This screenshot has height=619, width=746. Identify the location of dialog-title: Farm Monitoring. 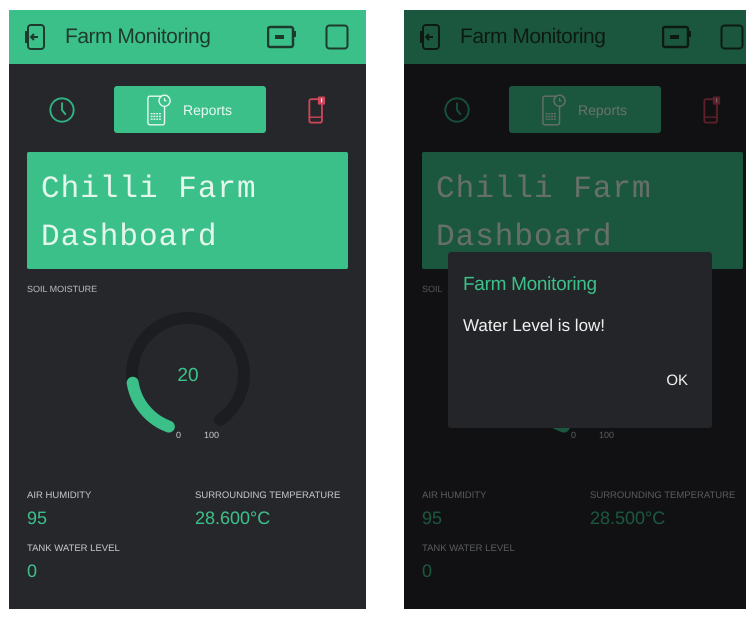
(530, 285).